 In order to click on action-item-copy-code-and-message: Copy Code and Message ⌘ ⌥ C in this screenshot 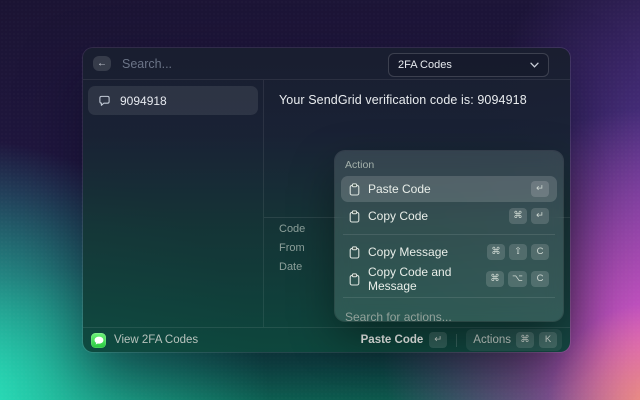, I will do `click(449, 279)`.